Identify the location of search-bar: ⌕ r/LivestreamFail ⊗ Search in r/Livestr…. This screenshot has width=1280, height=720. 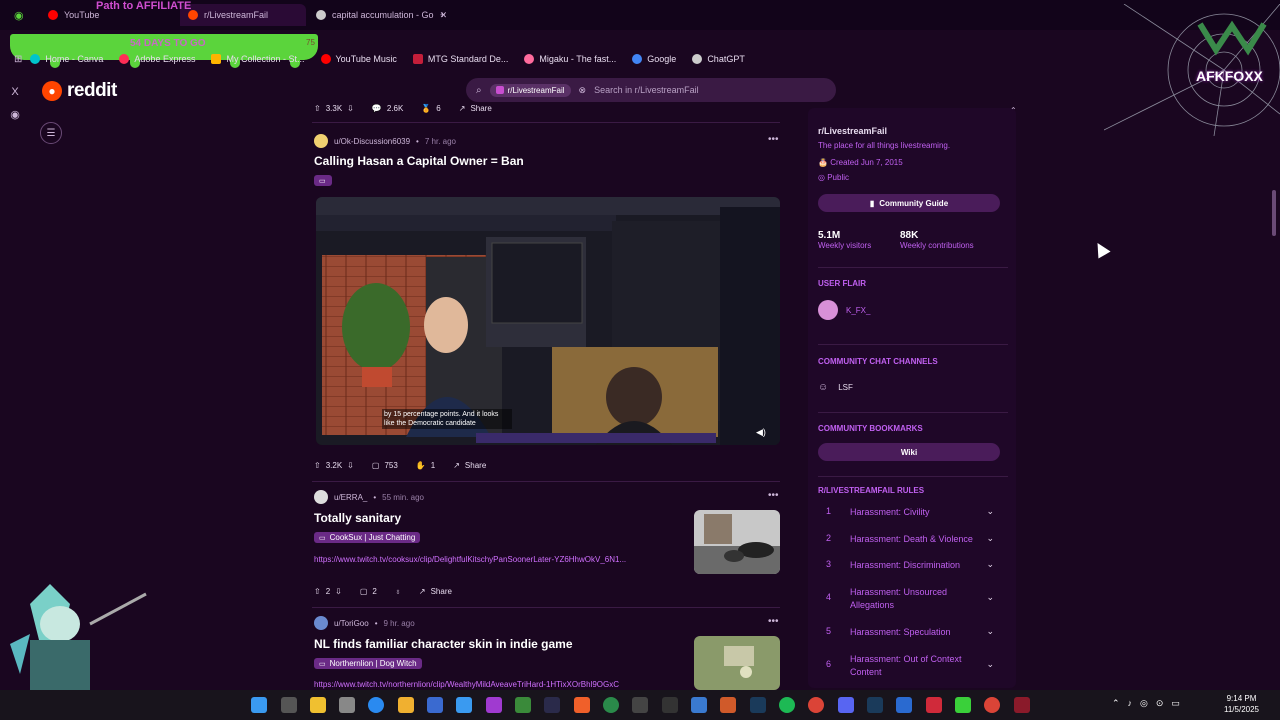
(651, 90).